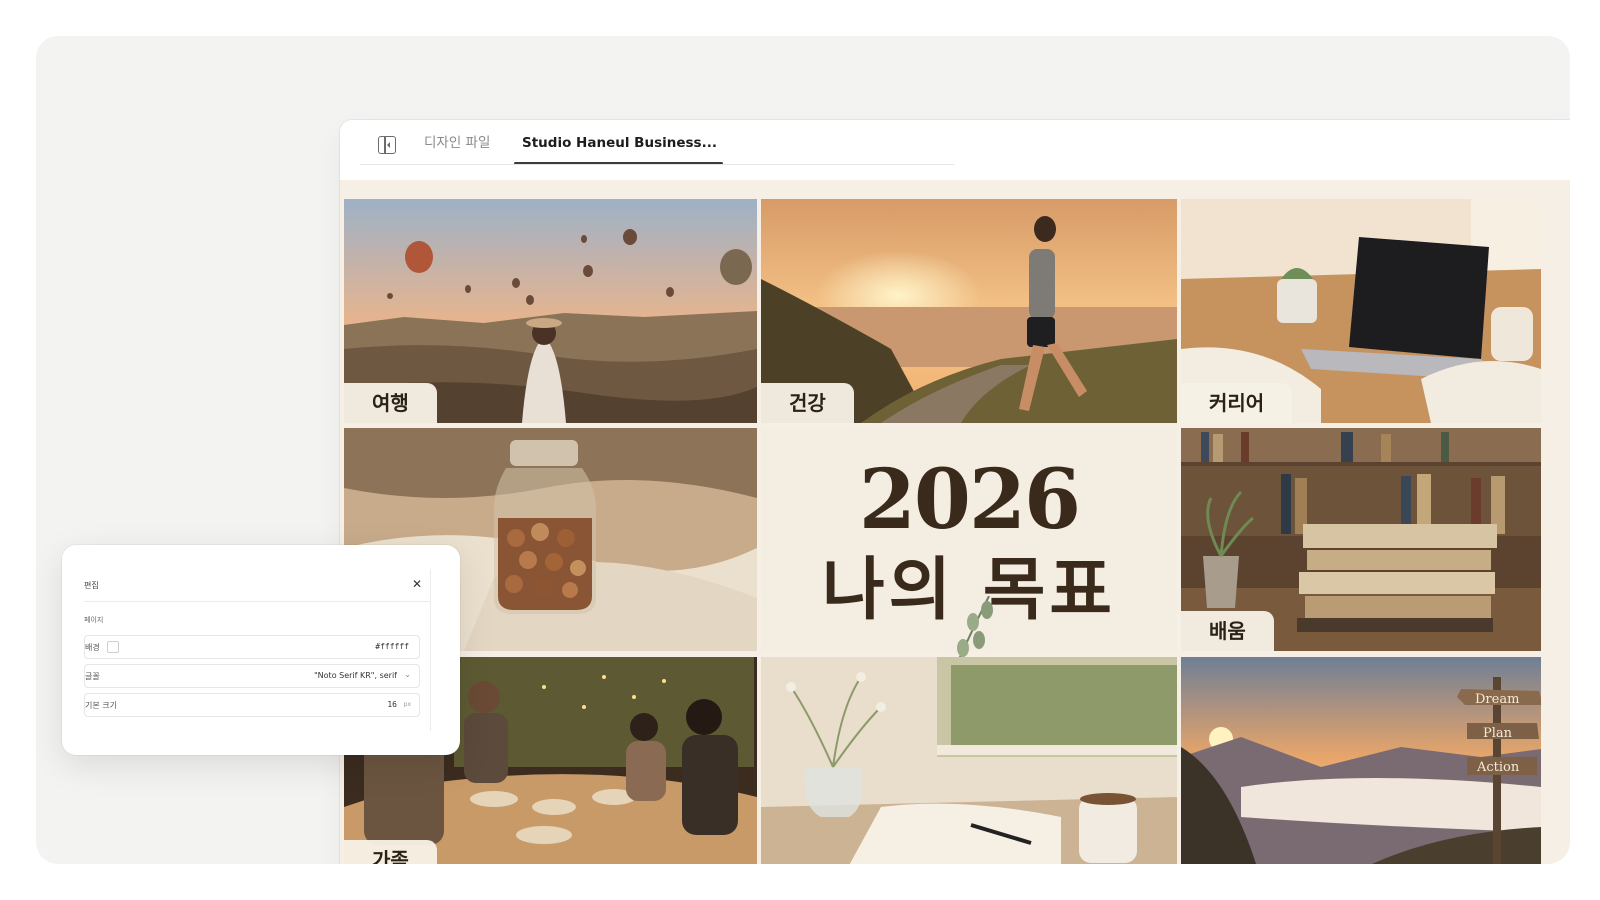 This screenshot has width=1600, height=900. Describe the element at coordinates (392, 646) in the screenshot. I see `background-value: #ffffff` at that location.